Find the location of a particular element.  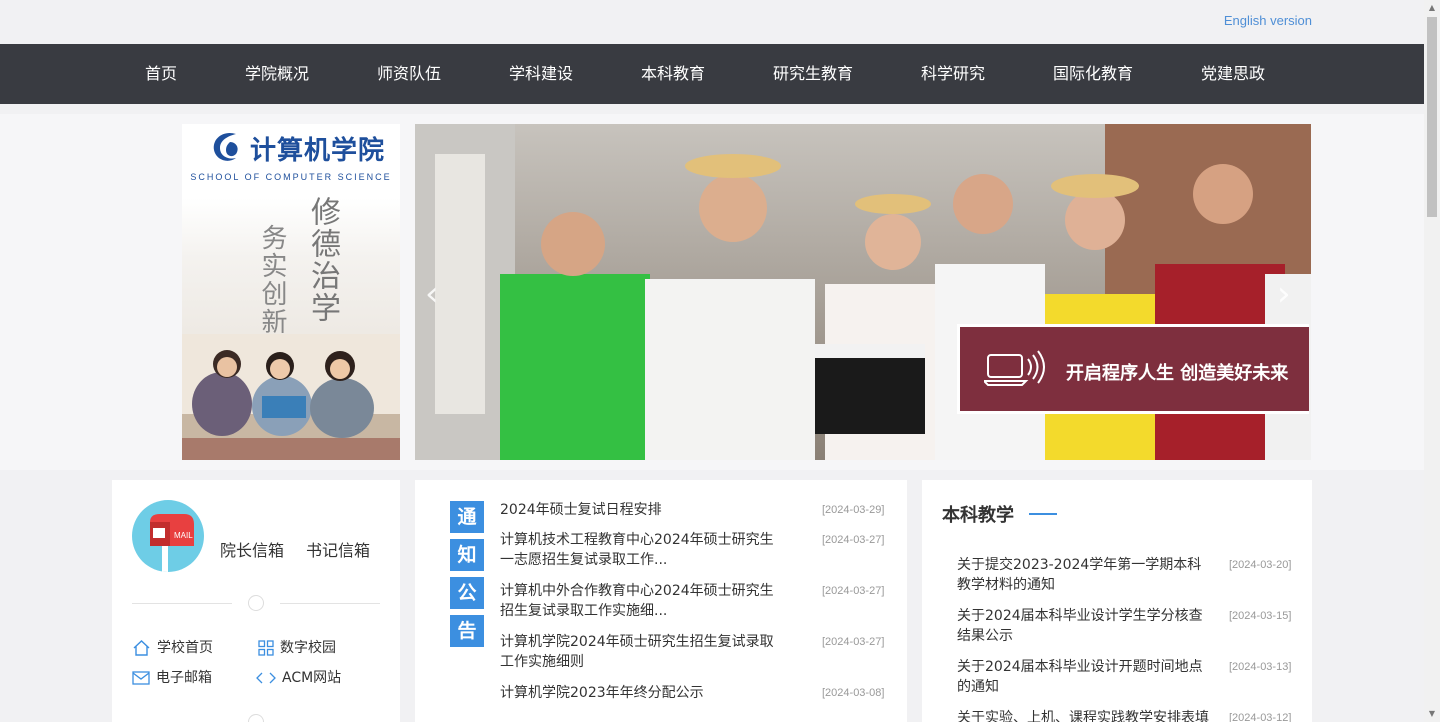

mailbox-card: MAIL 院长信箱 书记信箱 学校首页 数字校园 电子邮箱 ACM网站 is located at coordinates (256, 601).